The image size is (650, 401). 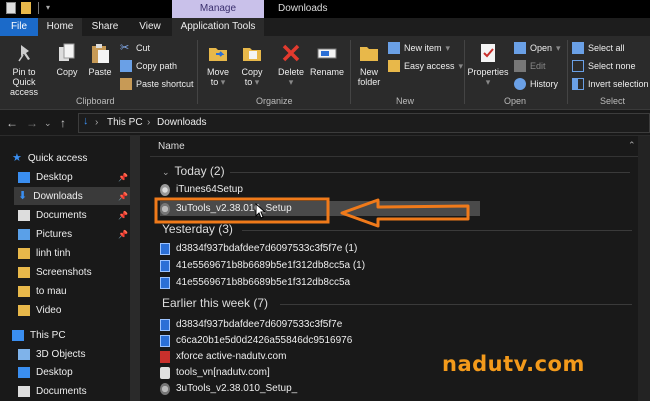 What do you see at coordinates (513, 364) in the screenshot?
I see `watermark: nadutv.com` at bounding box center [513, 364].